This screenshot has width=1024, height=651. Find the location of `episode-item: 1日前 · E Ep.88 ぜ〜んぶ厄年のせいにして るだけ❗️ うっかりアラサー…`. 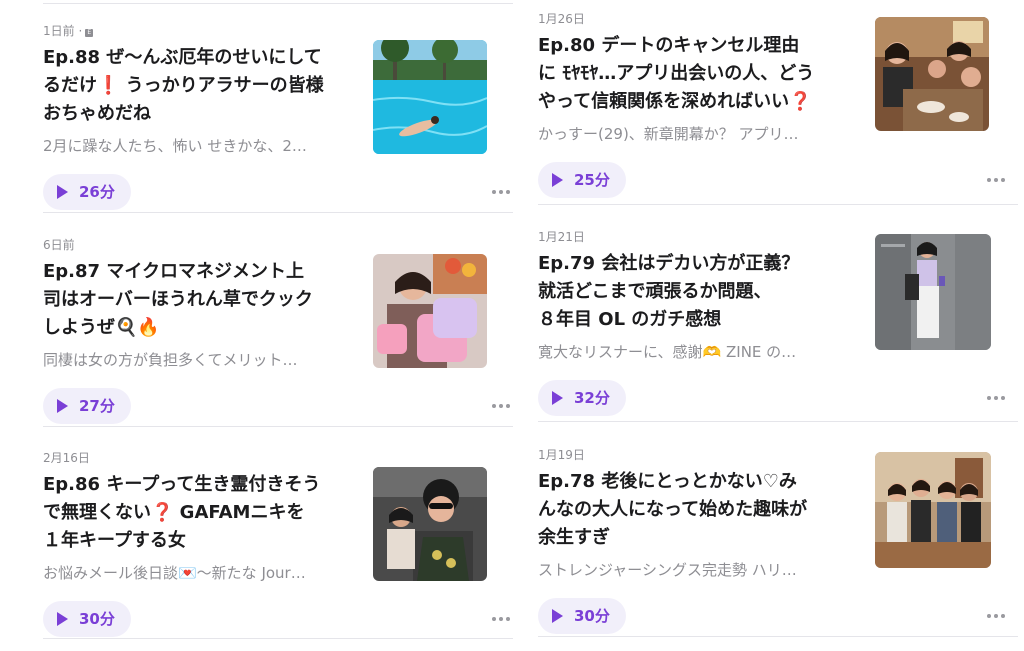

episode-item: 1日前 · E Ep.88 ぜ〜んぶ厄年のせいにして るだけ❗️ うっかりアラサー… is located at coordinates (278, 124).